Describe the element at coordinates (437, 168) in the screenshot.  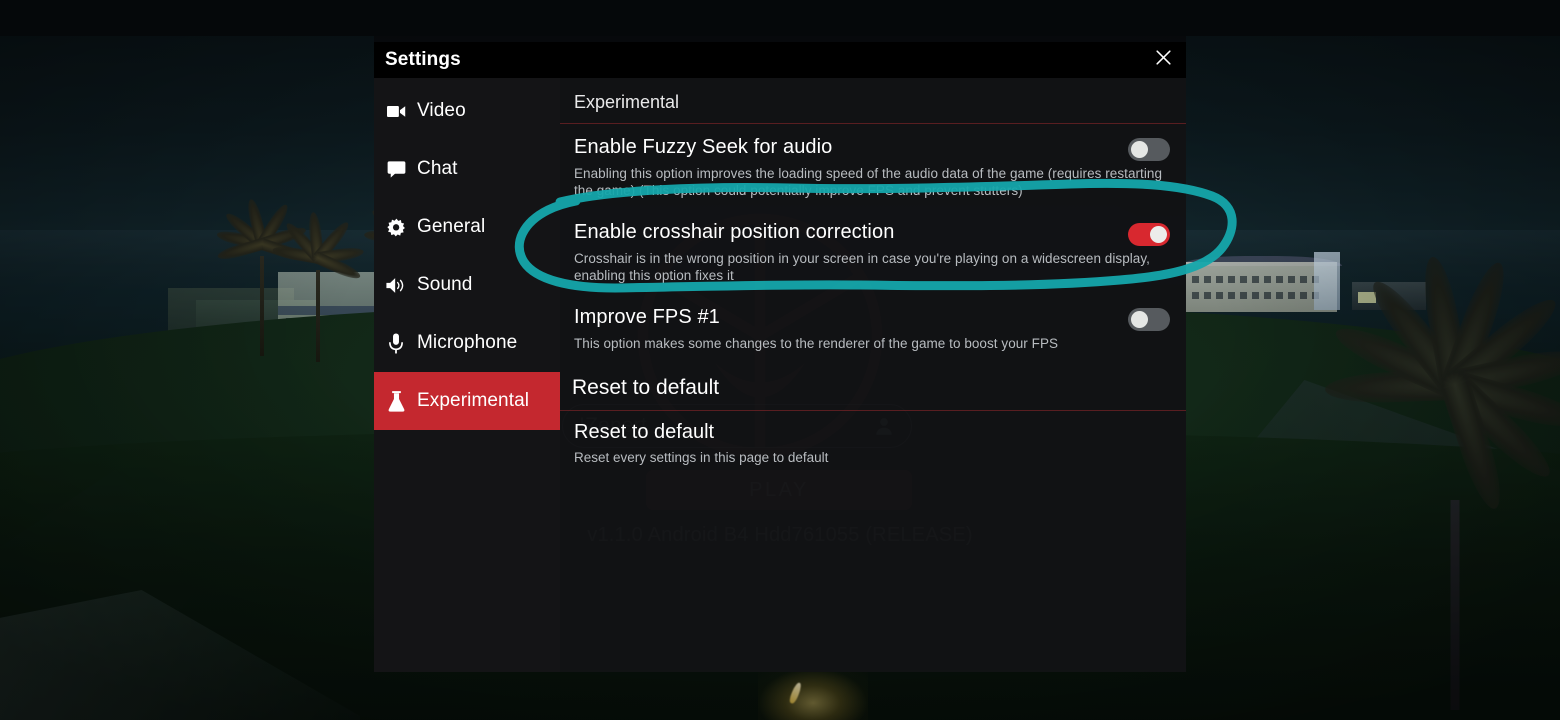
I see `sidebar-item-label: Chat` at that location.